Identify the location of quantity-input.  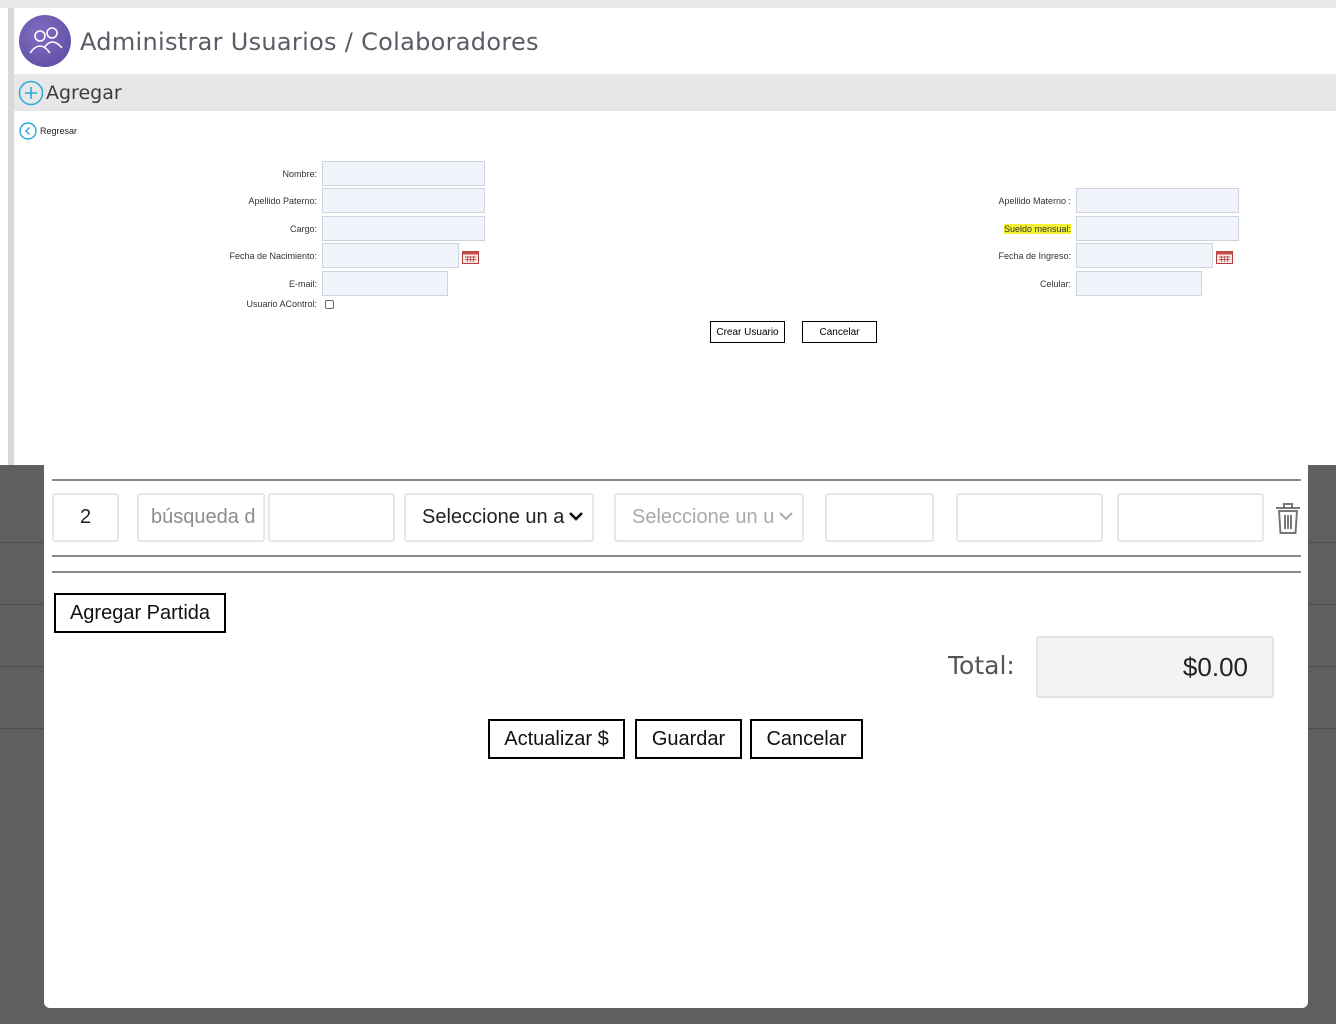
(879, 517).